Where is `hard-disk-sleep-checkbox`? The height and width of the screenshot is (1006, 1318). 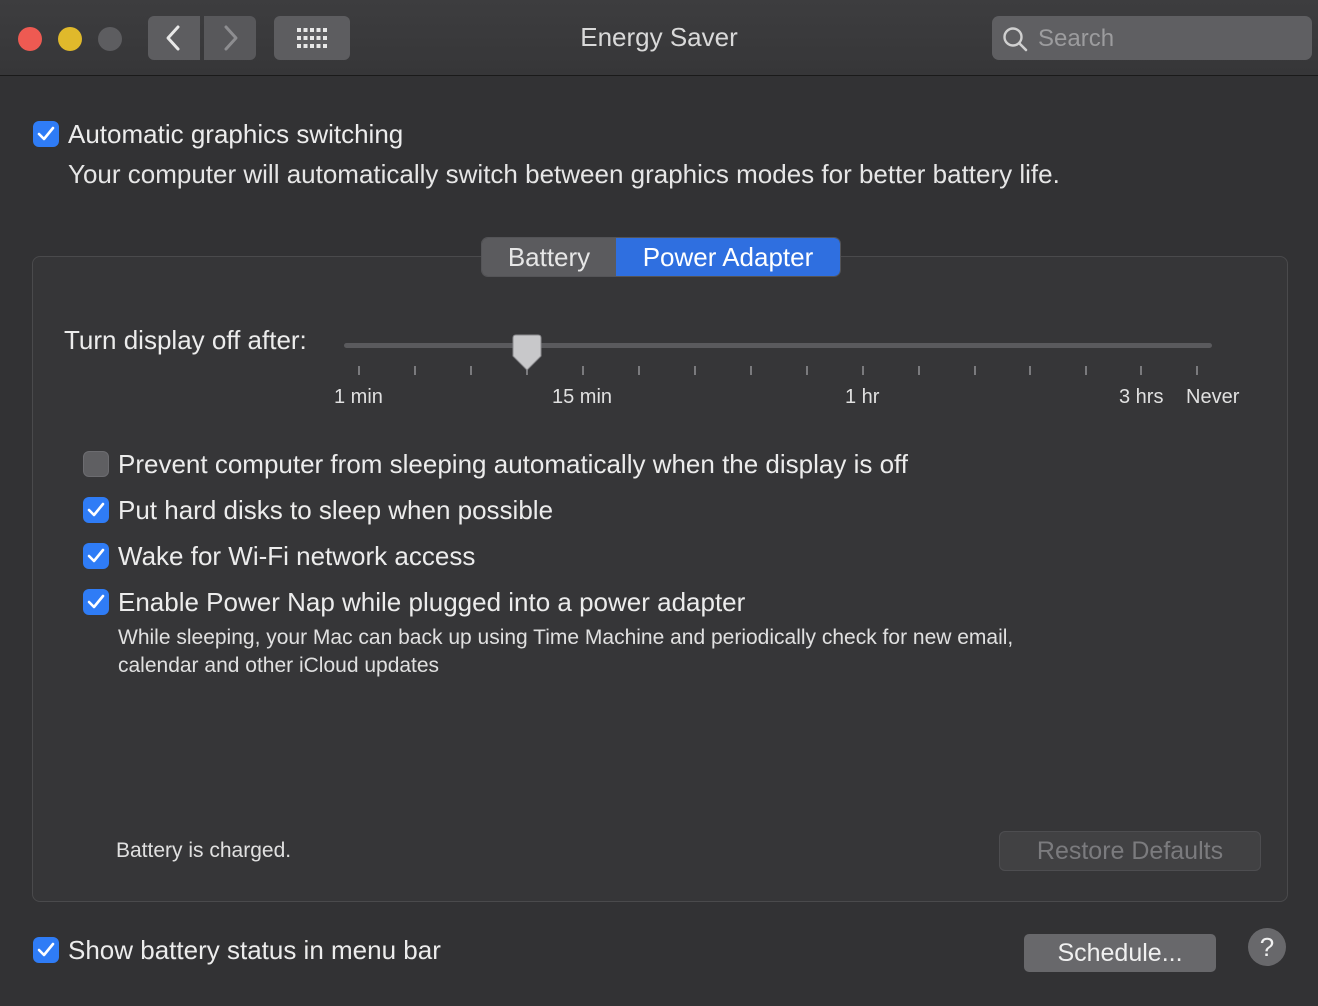
hard-disk-sleep-checkbox is located at coordinates (96, 510).